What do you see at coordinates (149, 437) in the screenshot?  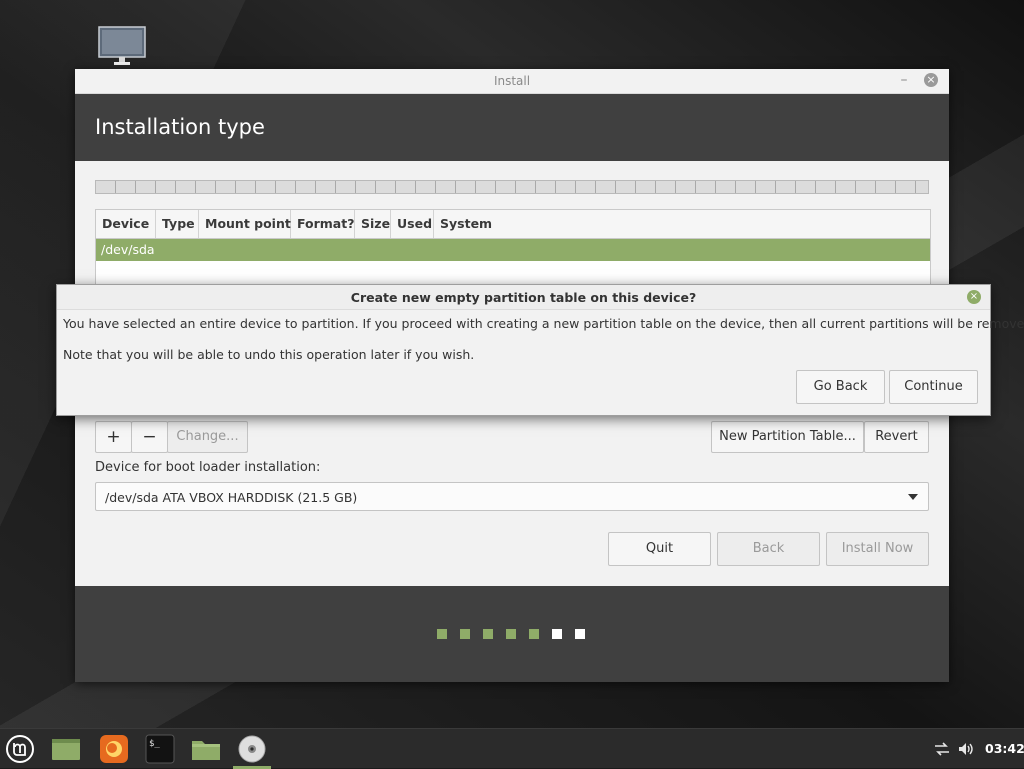 I see `remove-partition-button: −` at bounding box center [149, 437].